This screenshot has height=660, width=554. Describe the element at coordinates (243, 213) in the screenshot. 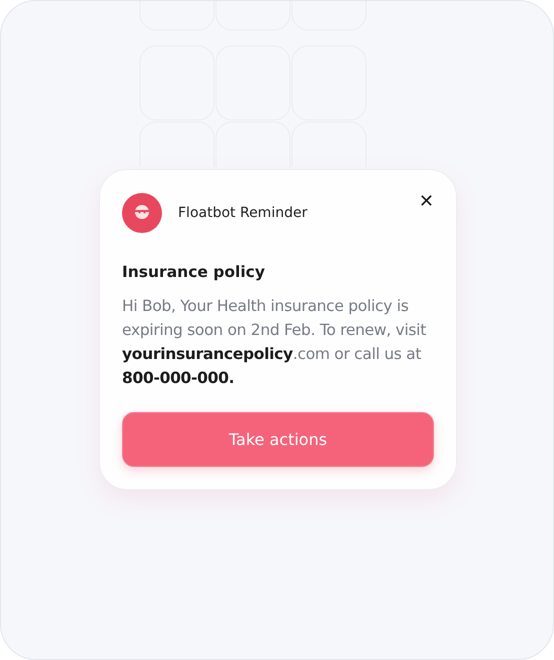

I see `sender-name: Floatbot Reminder` at that location.